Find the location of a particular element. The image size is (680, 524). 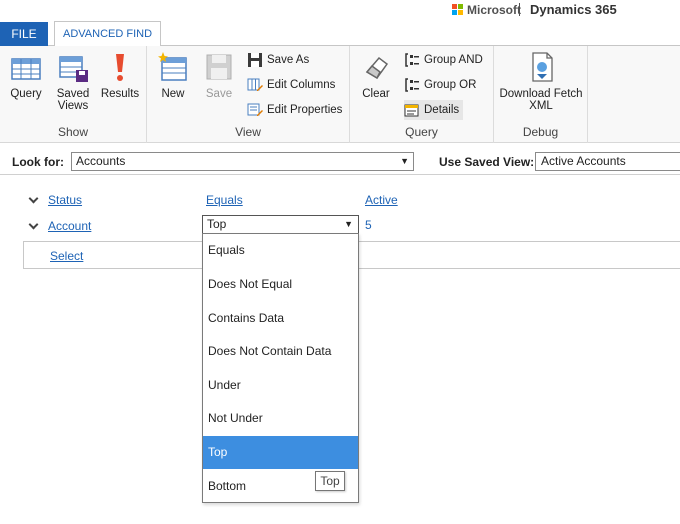

group-or-icon is located at coordinates (412, 85).